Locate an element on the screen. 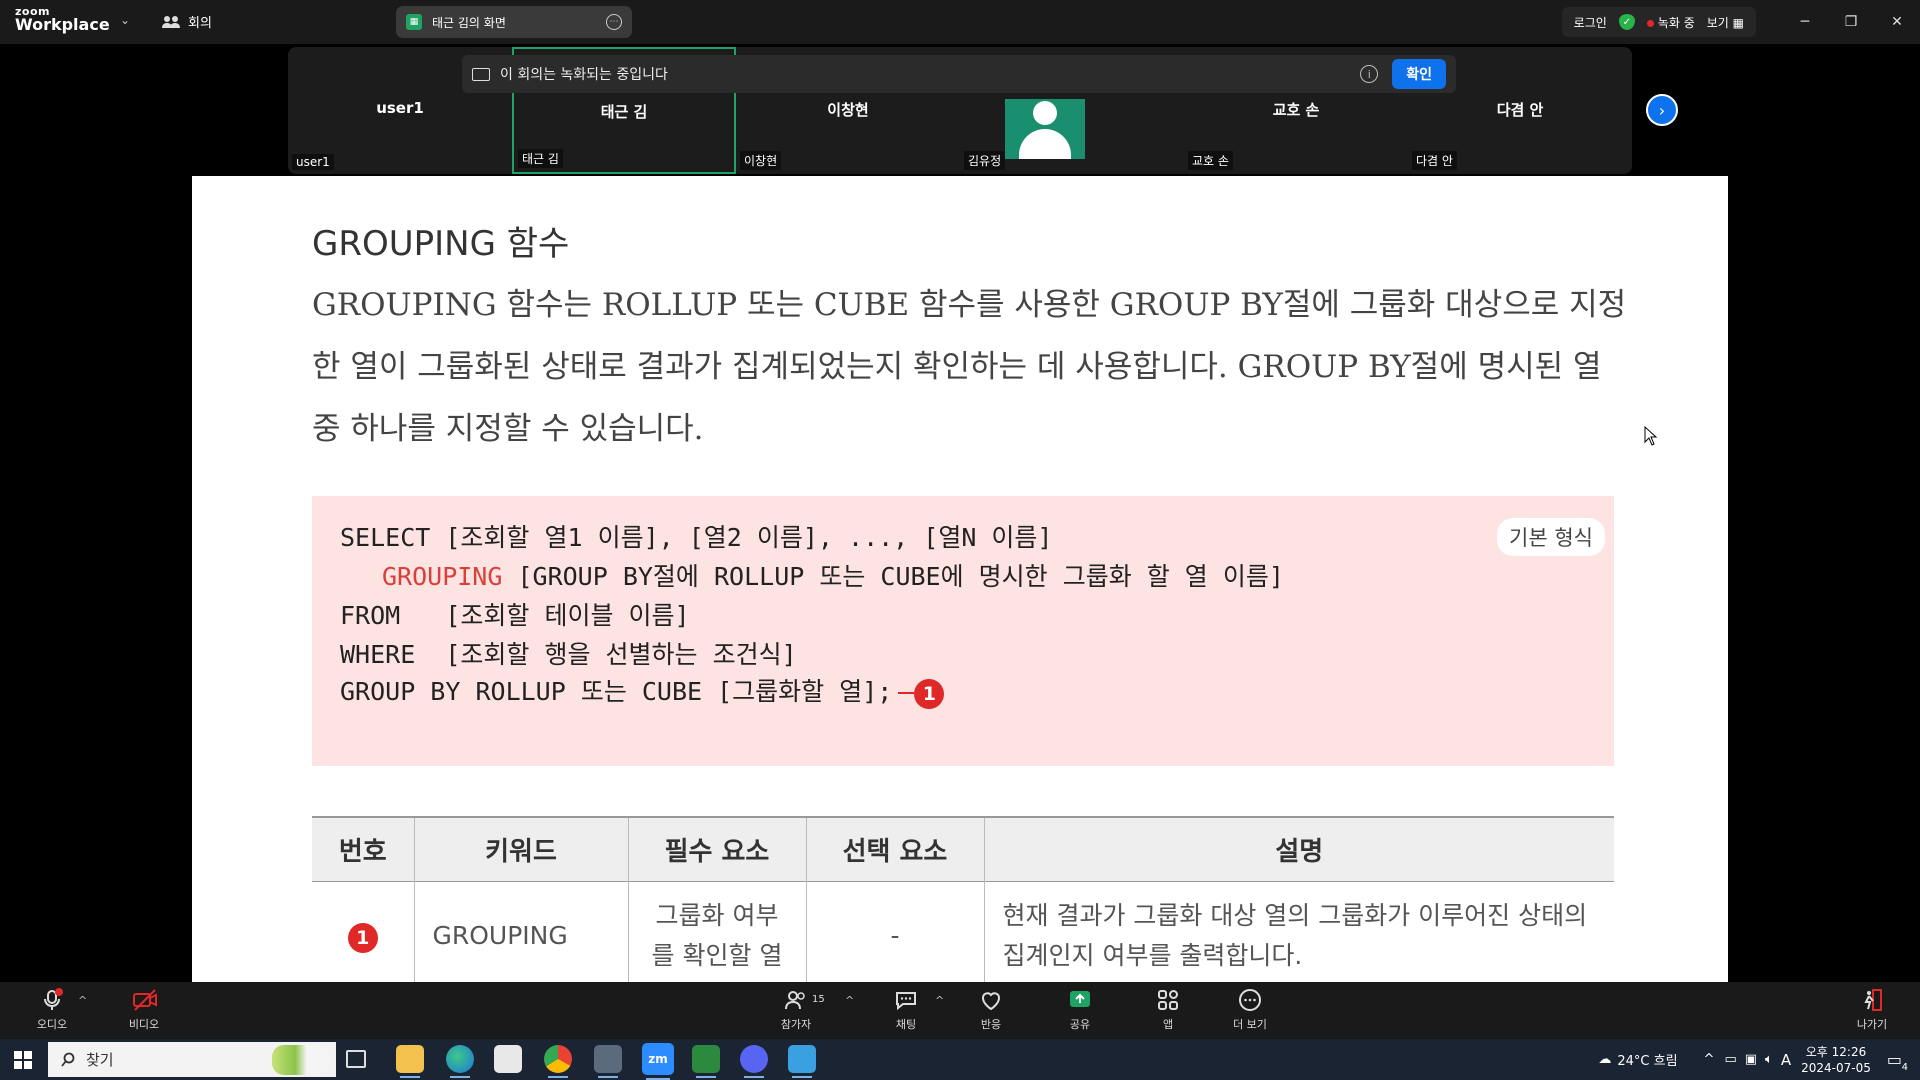 The image size is (1920, 1080). meeting-button: 회의 is located at coordinates (187, 21).